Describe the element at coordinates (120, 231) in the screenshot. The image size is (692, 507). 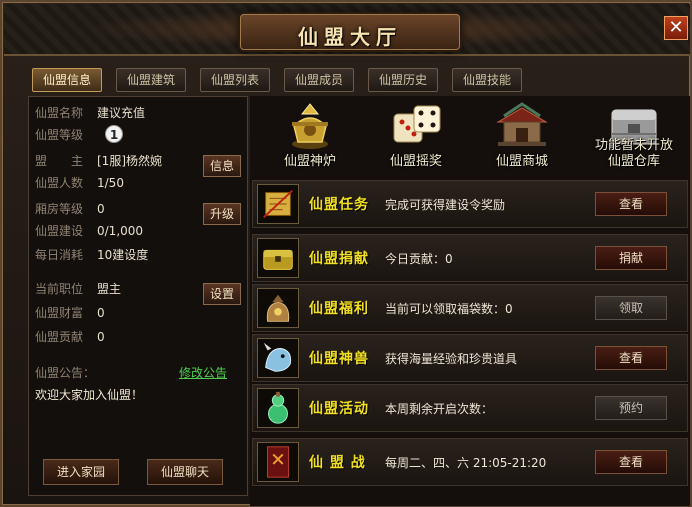
I see `construction-value: 0/1,000` at that location.